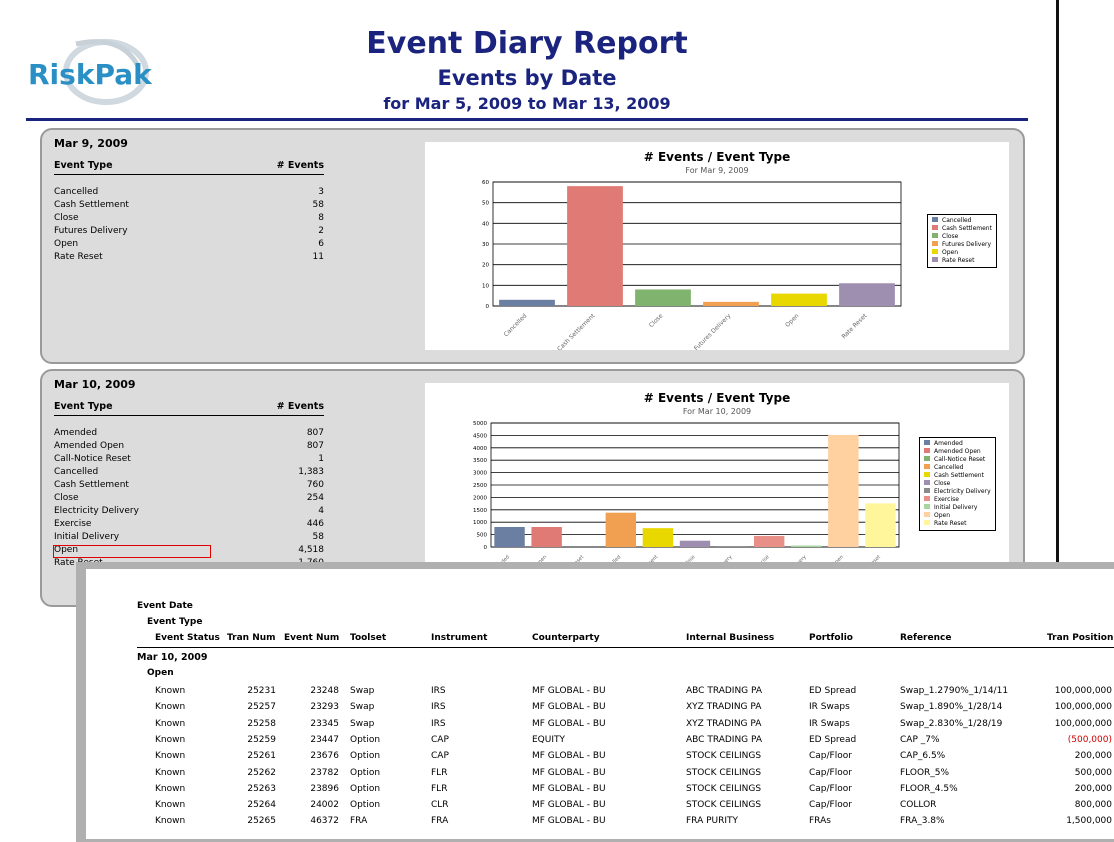 The width and height of the screenshot is (1114, 842). Describe the element at coordinates (189, 231) in the screenshot. I see `event-type-row: Futures Delivery2` at that location.